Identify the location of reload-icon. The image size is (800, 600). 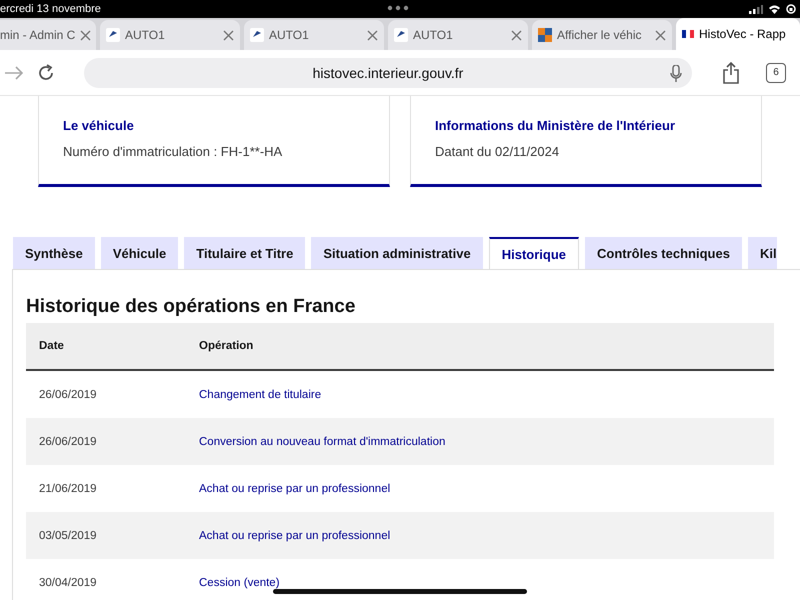
(46, 72).